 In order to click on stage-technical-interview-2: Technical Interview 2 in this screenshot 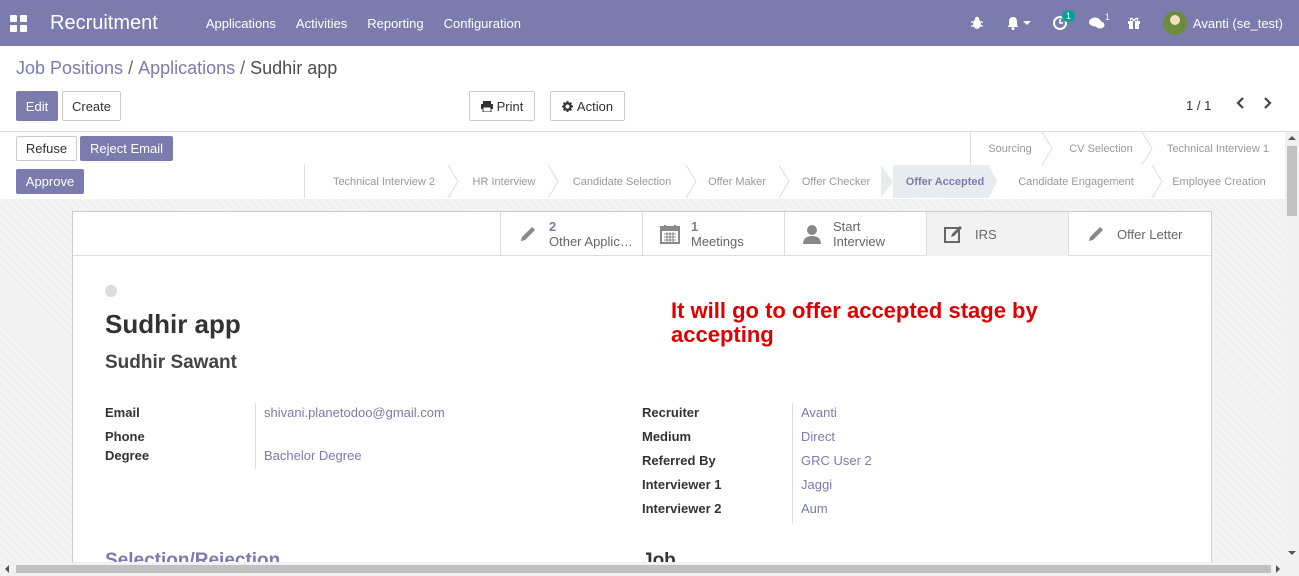, I will do `click(384, 181)`.